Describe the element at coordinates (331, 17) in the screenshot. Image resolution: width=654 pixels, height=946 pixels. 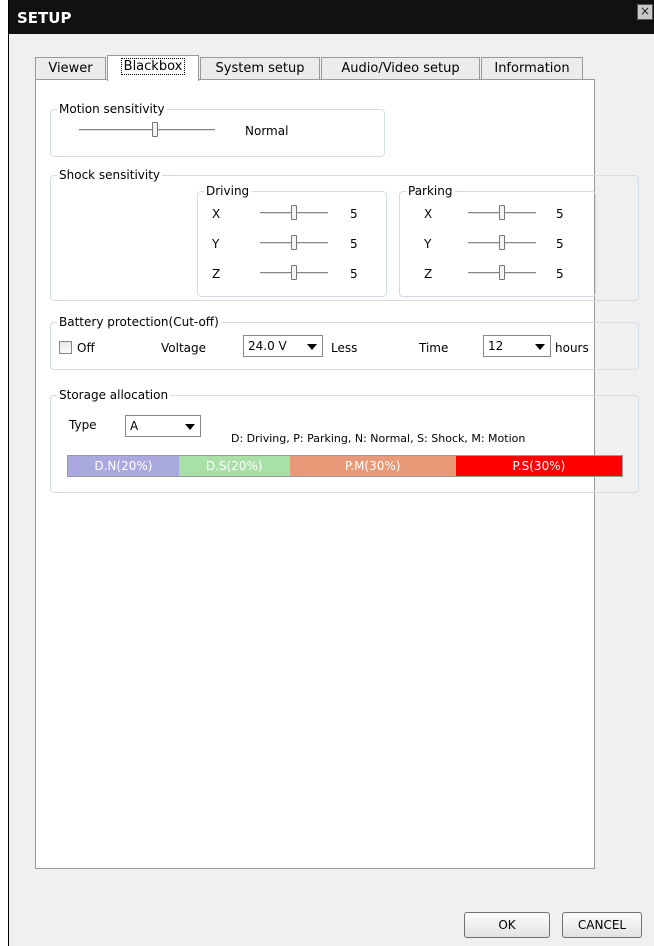
I see `title-bar: SETUP ×` at that location.